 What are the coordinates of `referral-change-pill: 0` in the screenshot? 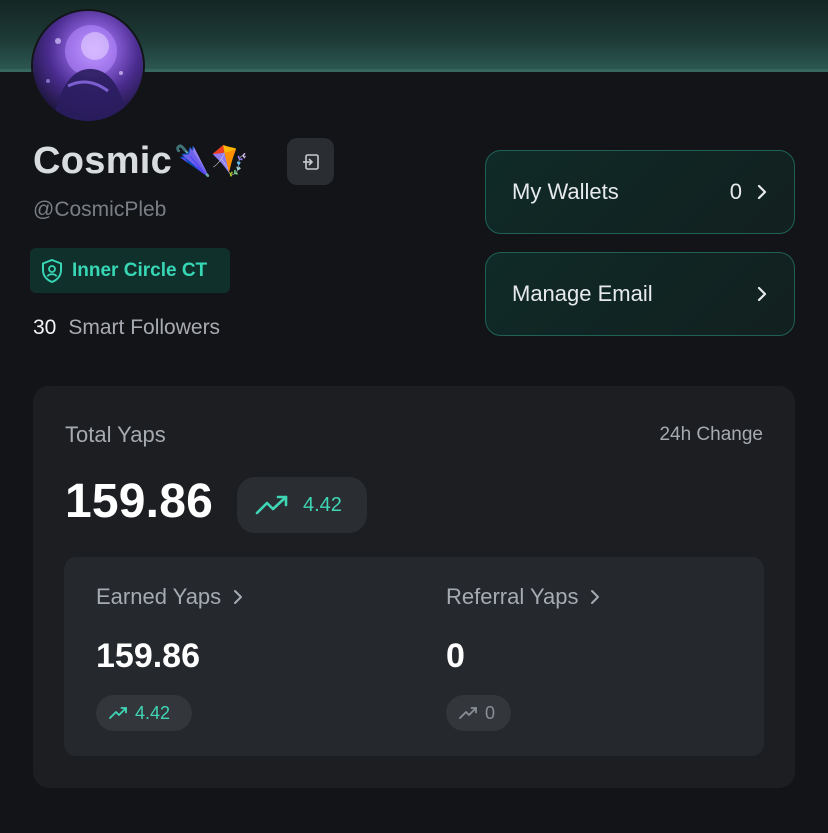 It's located at (478, 713).